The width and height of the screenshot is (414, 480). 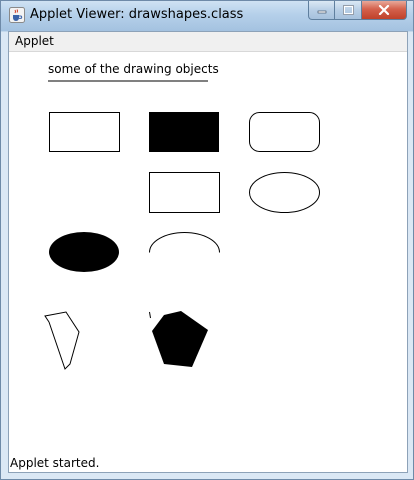 I want to click on java-cup-icon, so click(x=17, y=15).